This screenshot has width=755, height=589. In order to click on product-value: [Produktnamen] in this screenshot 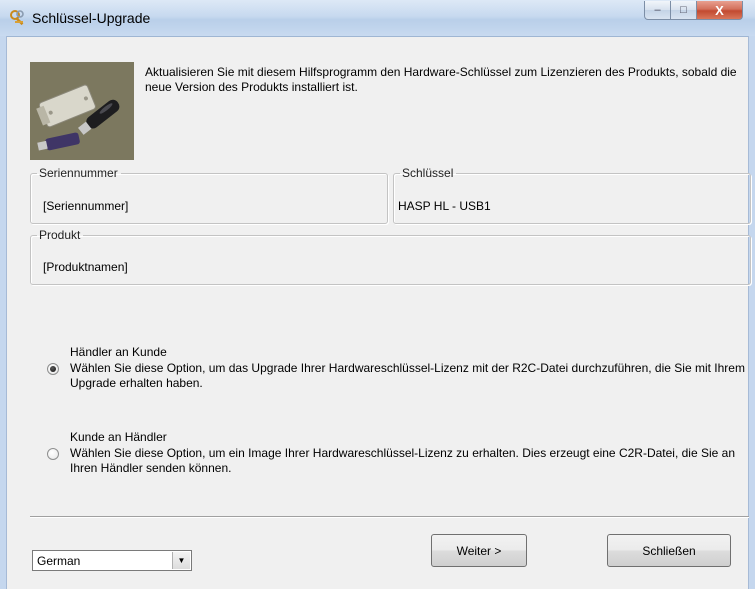, I will do `click(85, 267)`.